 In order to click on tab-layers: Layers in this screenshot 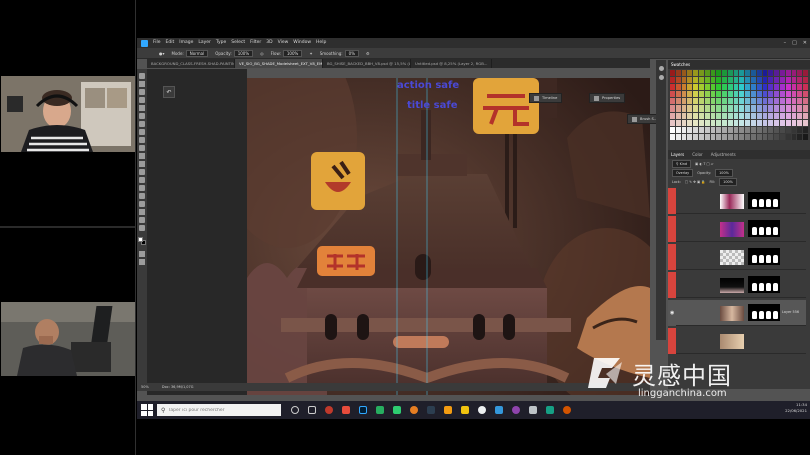, I will do `click(677, 154)`.